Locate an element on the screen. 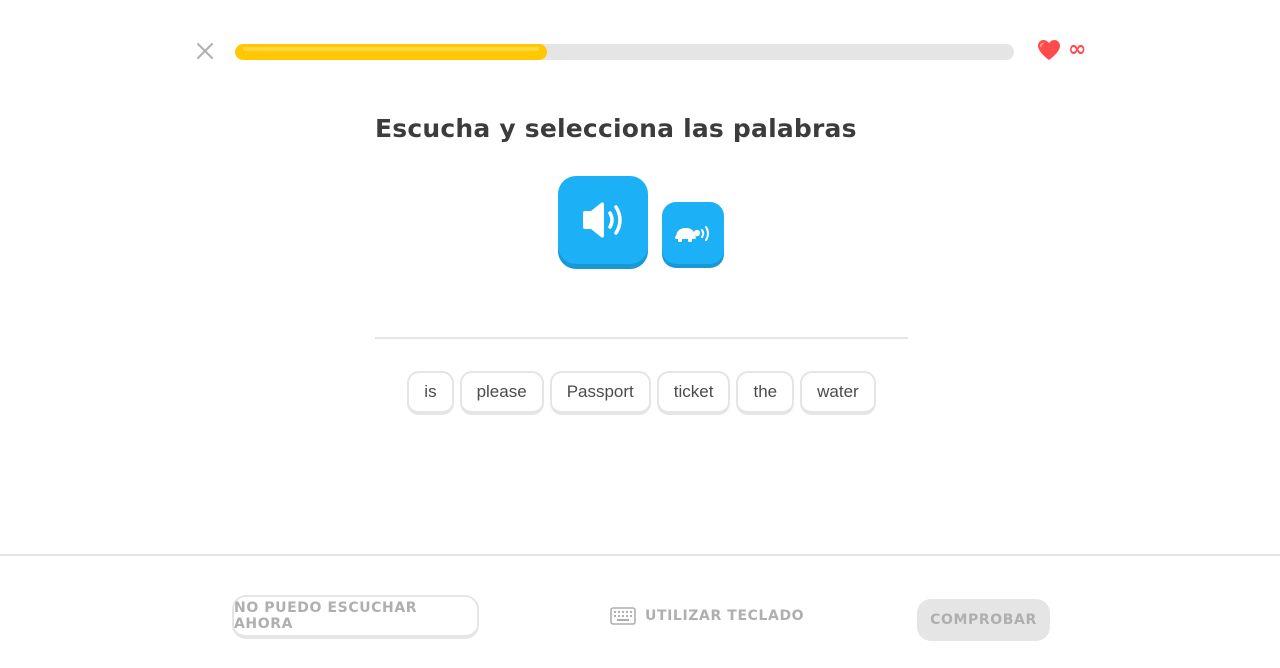 The width and height of the screenshot is (1280, 668). play-audio-button is located at coordinates (603, 220).